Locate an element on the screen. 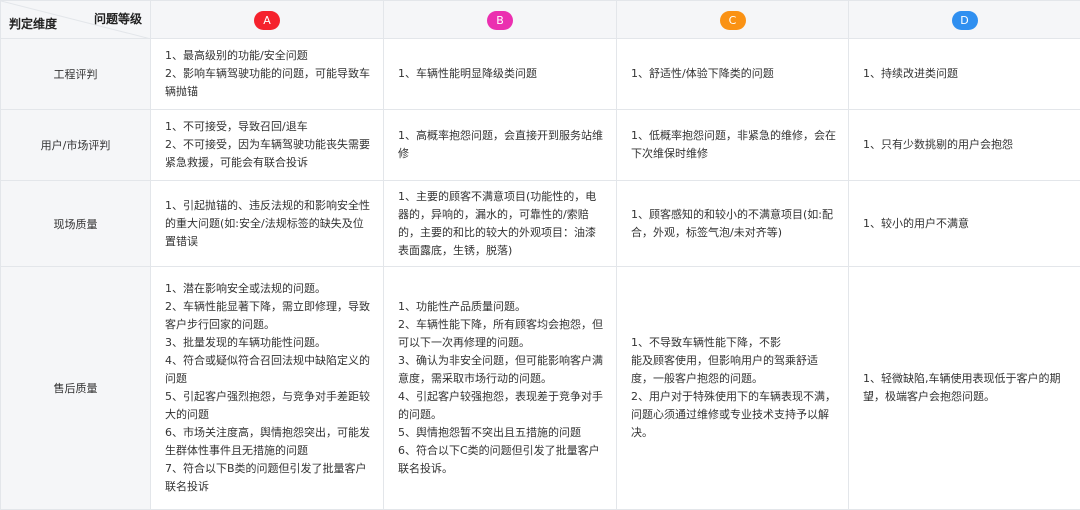 The height and width of the screenshot is (510, 1080). cell-line: 1、只有少数挑剔的用户会抱怨 is located at coordinates (965, 145).